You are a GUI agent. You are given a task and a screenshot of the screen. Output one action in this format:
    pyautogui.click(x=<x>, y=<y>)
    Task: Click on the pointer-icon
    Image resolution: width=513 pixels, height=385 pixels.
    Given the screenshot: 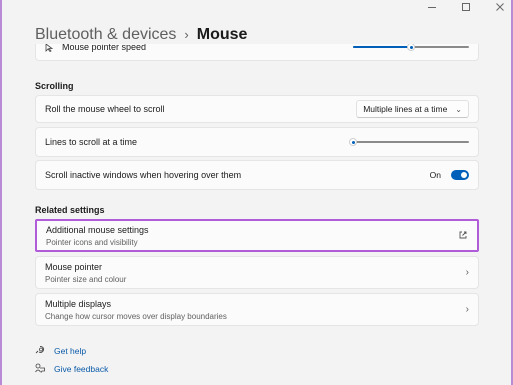 What is the action you would take?
    pyautogui.click(x=49, y=48)
    